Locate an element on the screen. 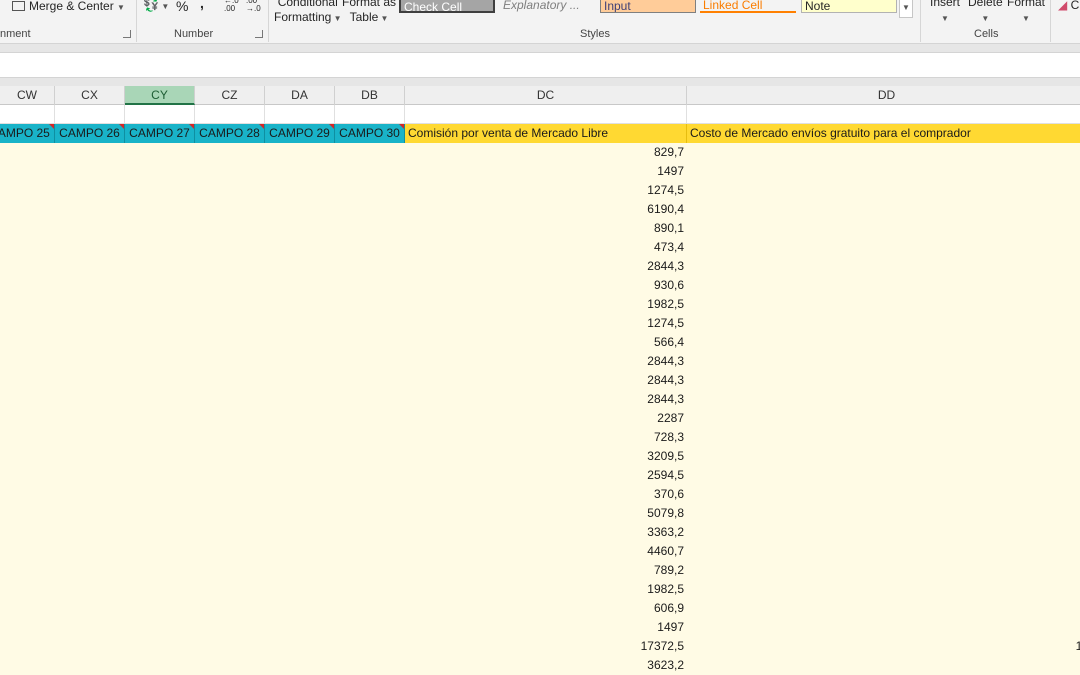  insert-button: Insert ▼ is located at coordinates (945, 13).